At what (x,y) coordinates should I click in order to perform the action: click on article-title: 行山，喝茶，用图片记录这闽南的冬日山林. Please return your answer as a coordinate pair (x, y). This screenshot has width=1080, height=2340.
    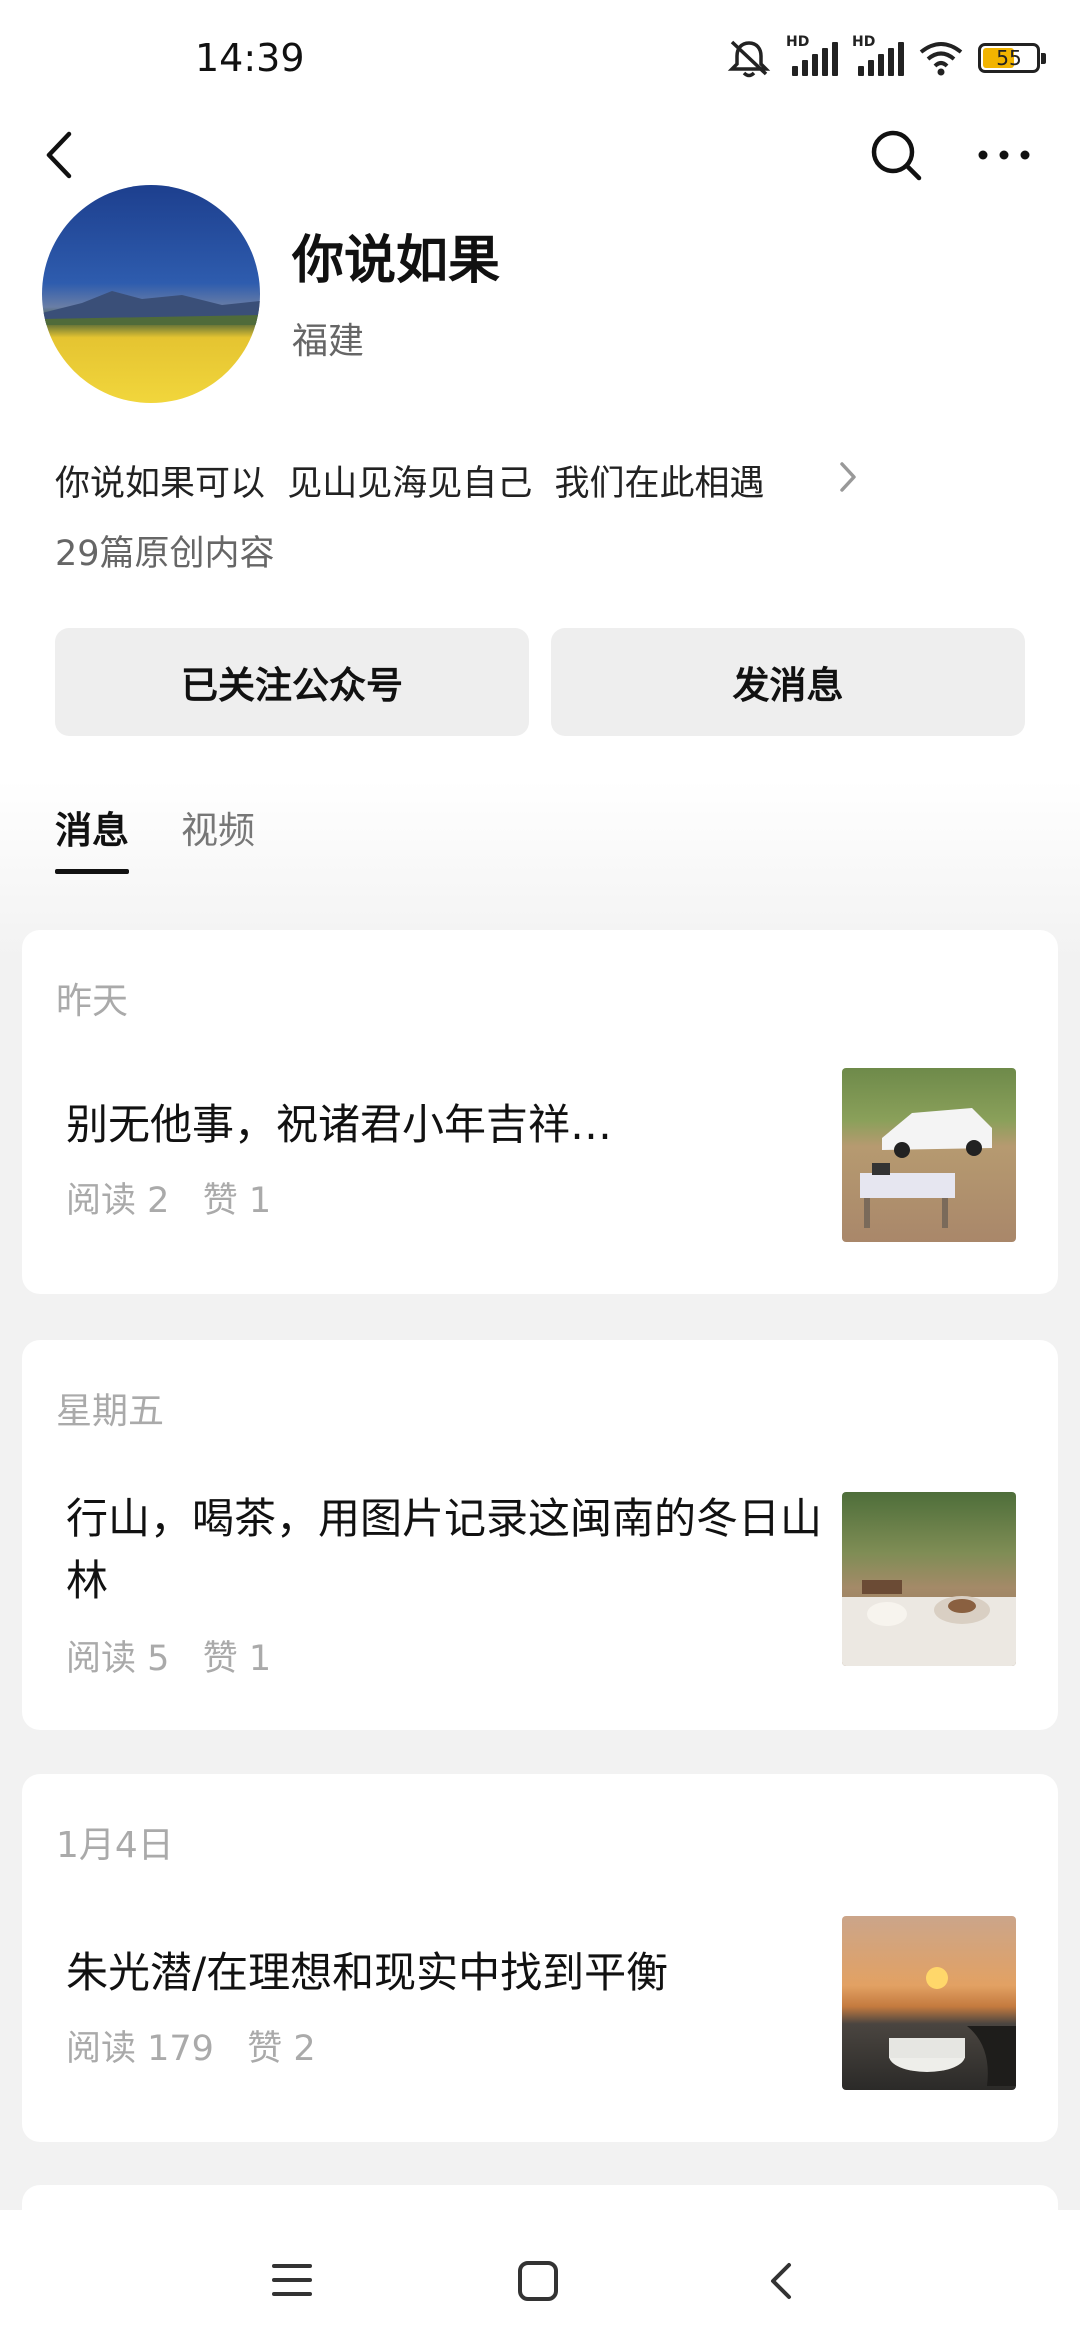
    Looking at the image, I should click on (451, 1550).